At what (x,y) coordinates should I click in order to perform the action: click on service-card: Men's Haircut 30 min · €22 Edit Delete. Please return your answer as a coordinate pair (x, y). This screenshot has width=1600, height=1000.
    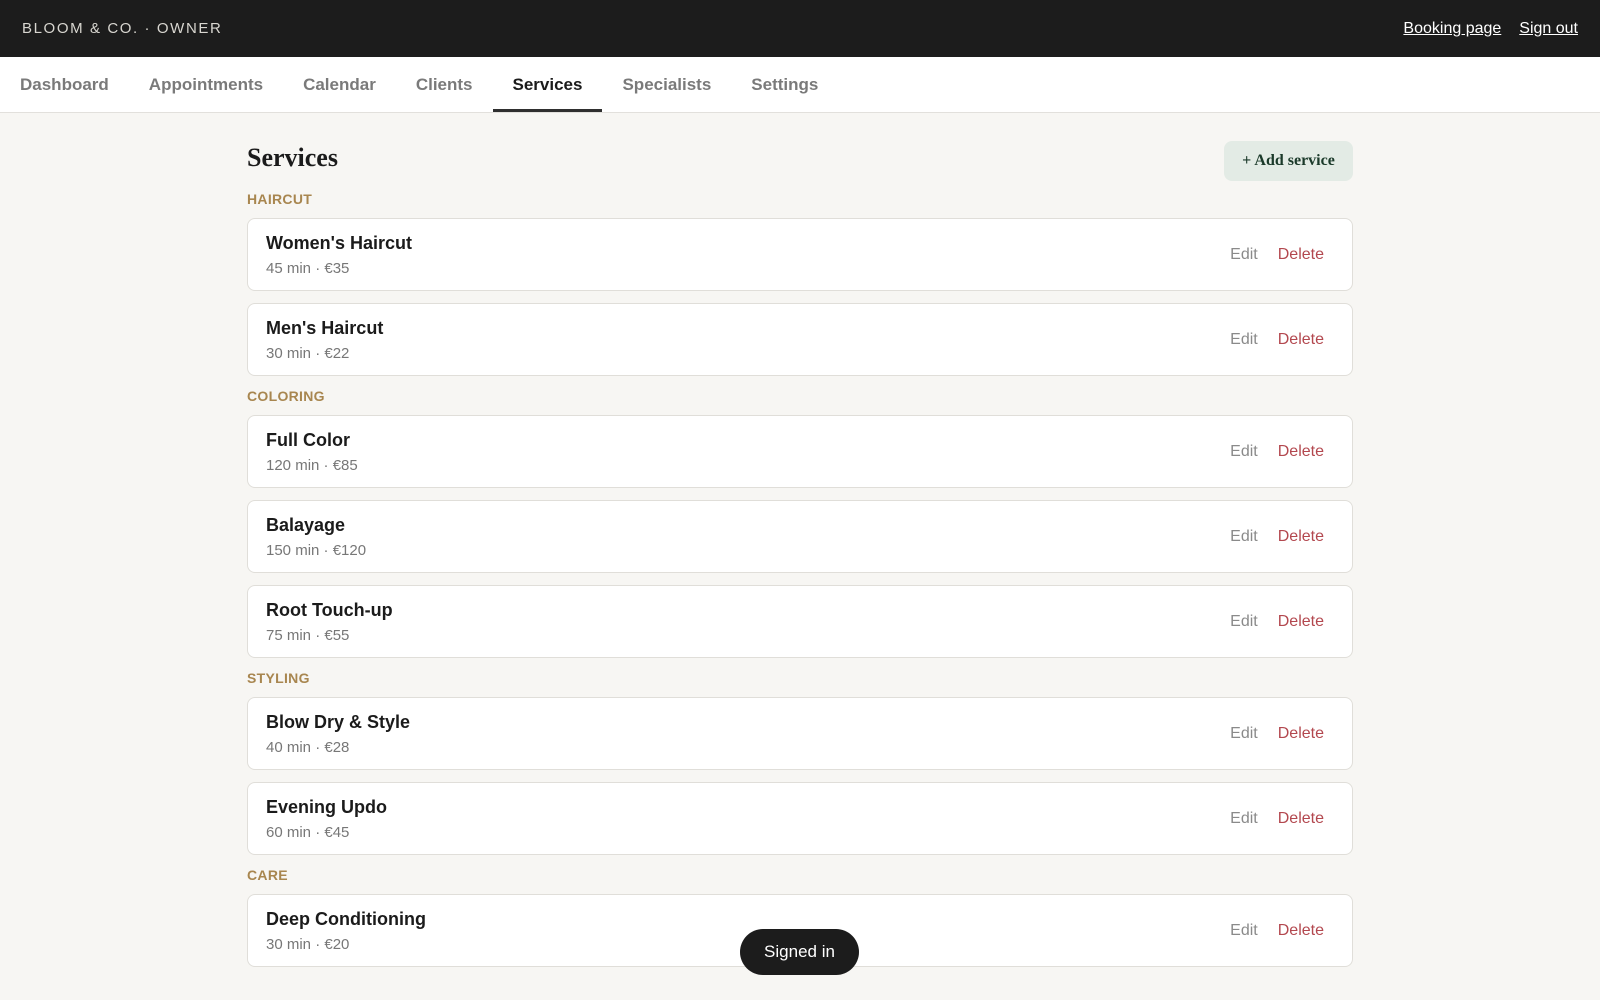
    Looking at the image, I should click on (800, 339).